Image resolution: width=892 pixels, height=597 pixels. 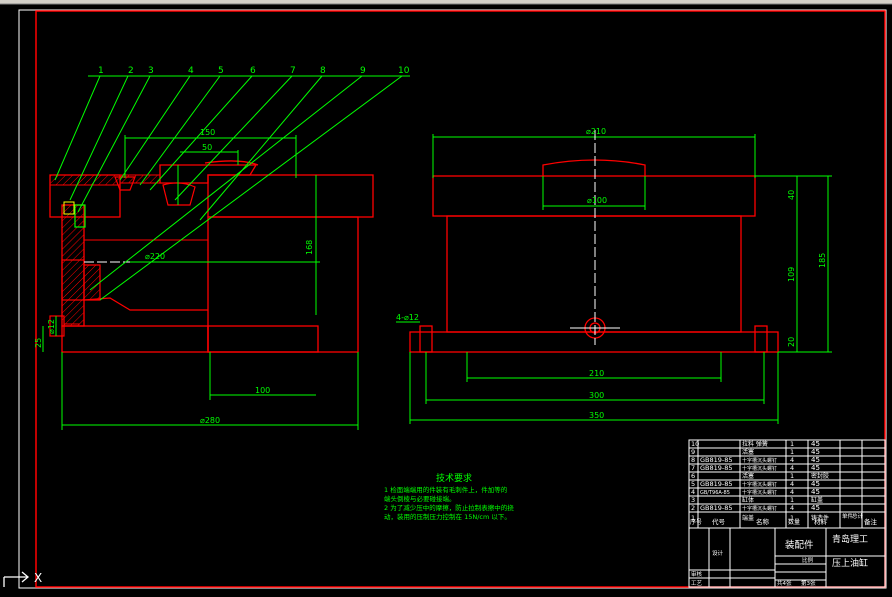 What do you see at coordinates (755, 444) in the screenshot?
I see `row-name: 拉料 弹簧` at bounding box center [755, 444].